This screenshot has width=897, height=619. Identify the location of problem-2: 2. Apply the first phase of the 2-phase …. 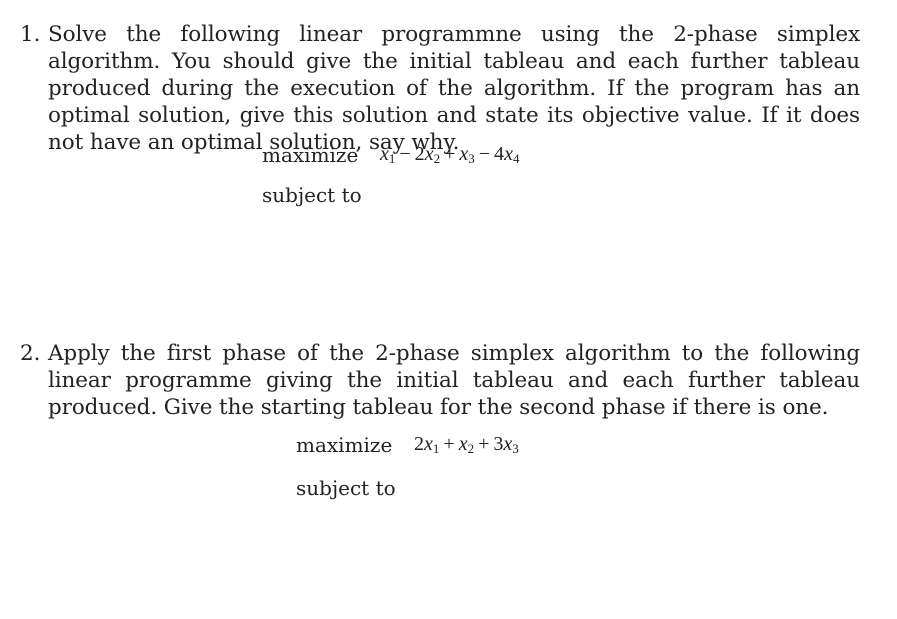
(440, 380).